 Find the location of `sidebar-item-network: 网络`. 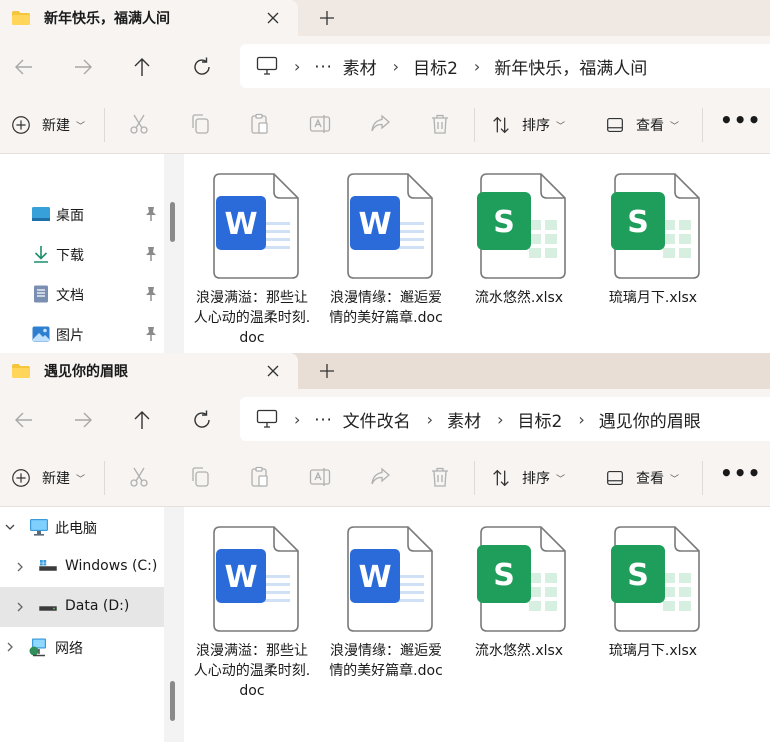

sidebar-item-network: 网络 is located at coordinates (82, 647).